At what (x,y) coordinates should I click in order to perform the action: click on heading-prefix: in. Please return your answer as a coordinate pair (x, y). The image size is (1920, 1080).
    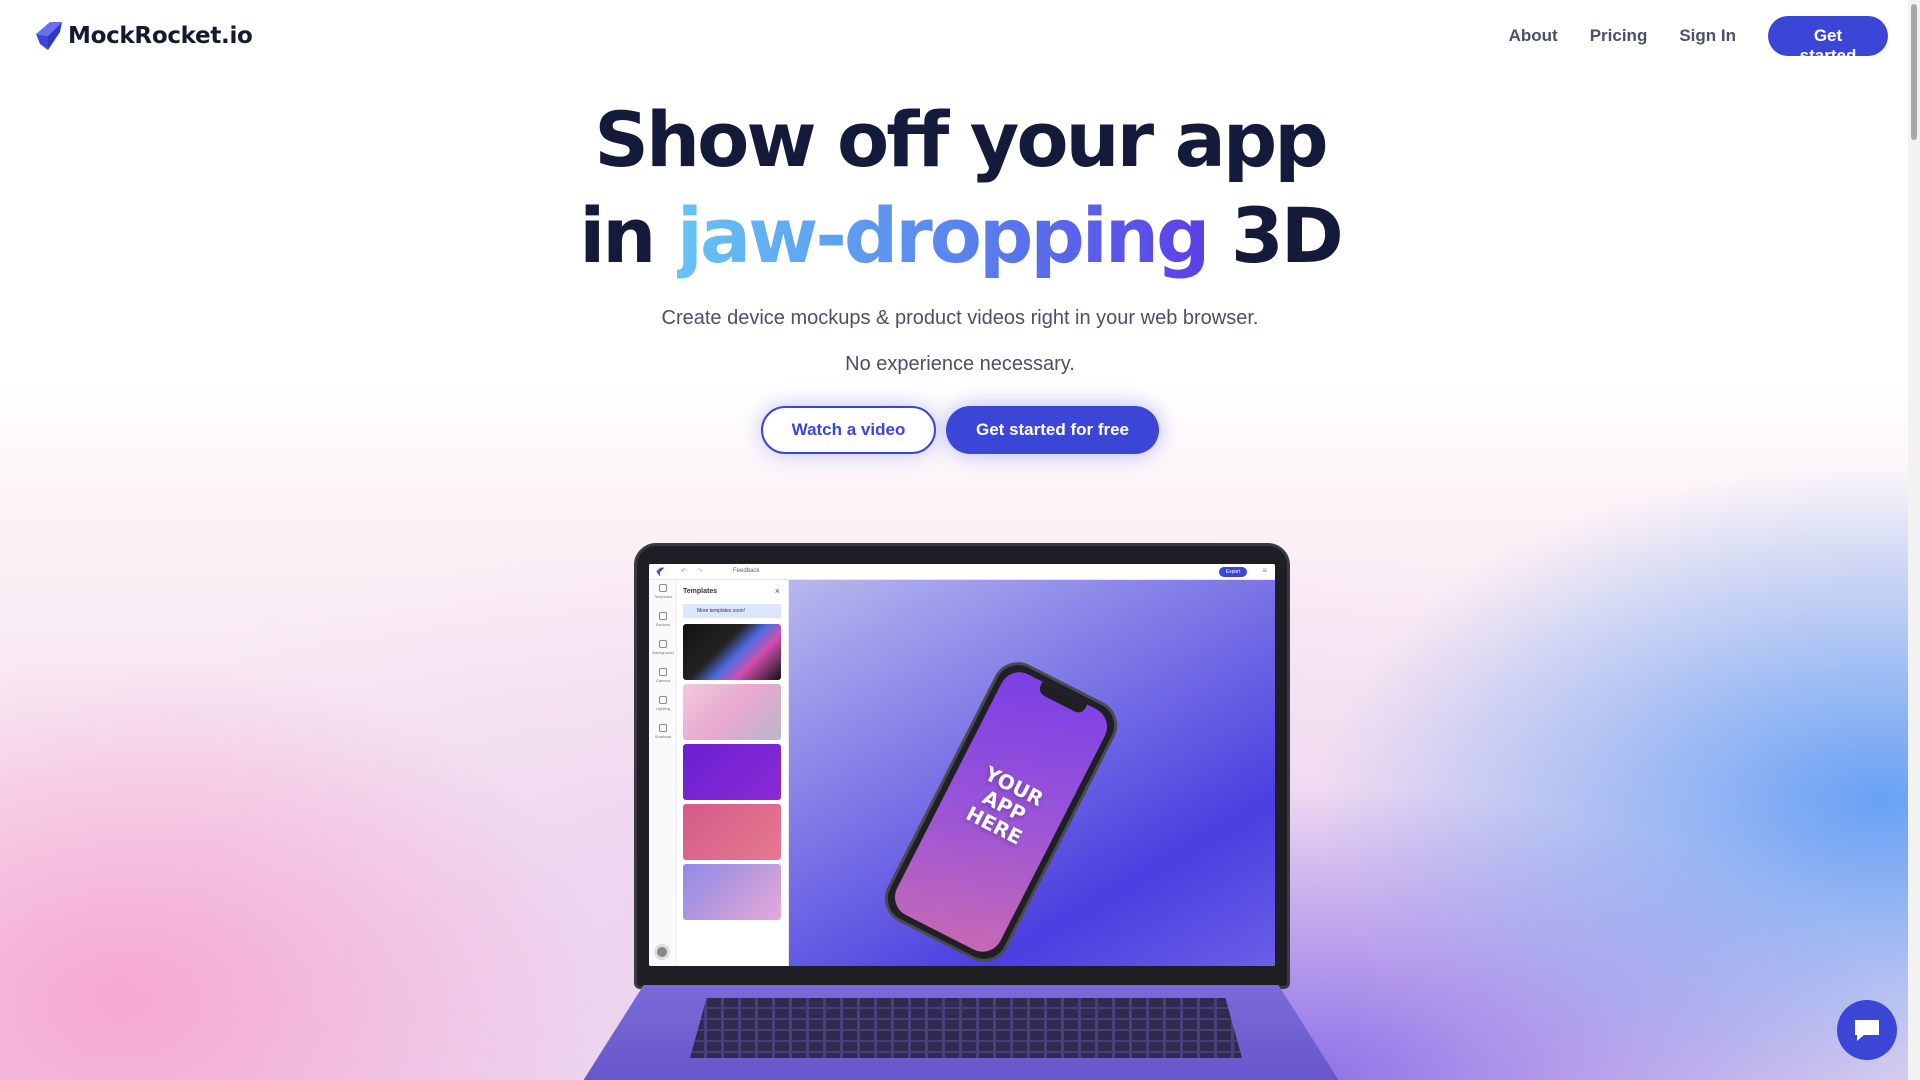
    Looking at the image, I should click on (628, 235).